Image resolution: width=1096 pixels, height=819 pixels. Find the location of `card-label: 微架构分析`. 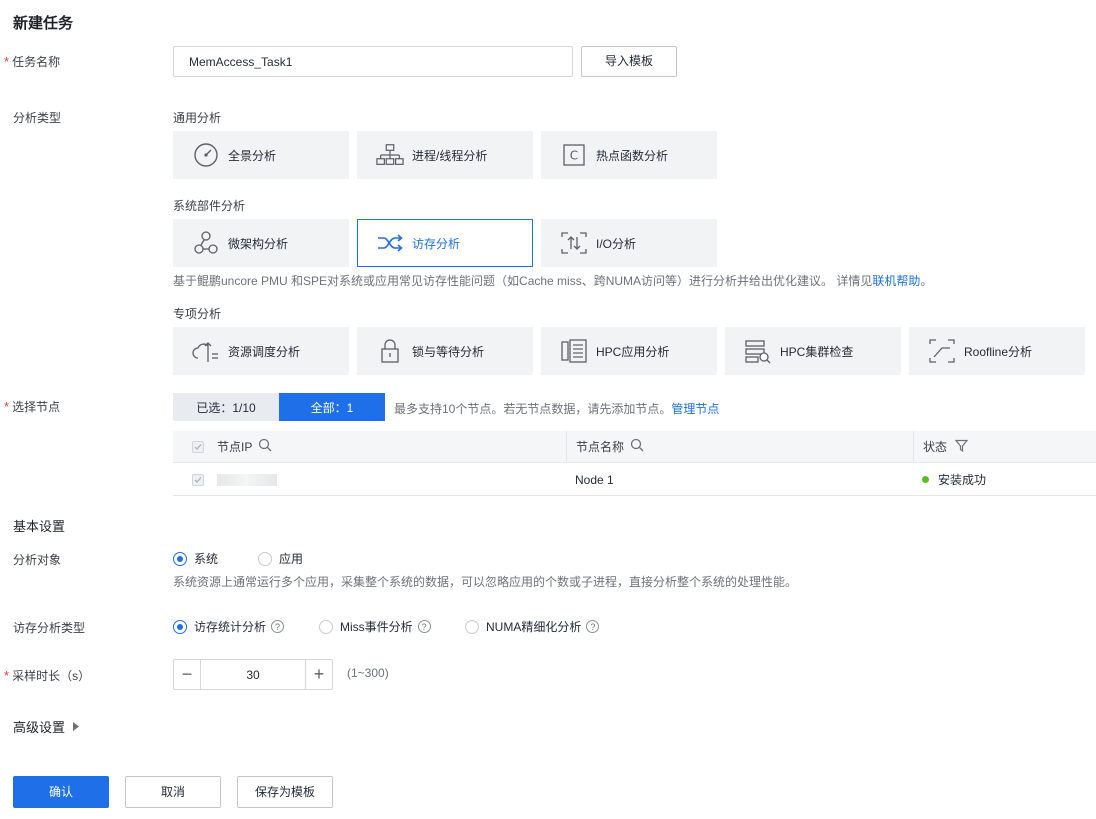

card-label: 微架构分析 is located at coordinates (258, 243).